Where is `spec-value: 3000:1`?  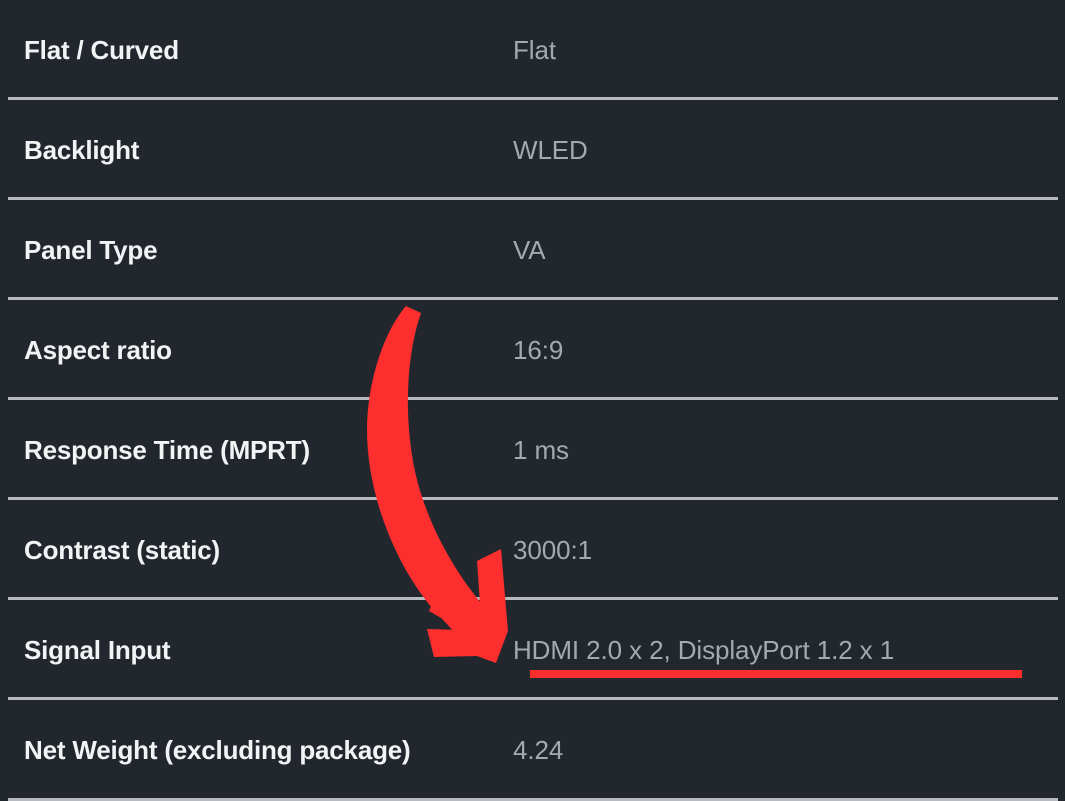
spec-value: 3000:1 is located at coordinates (552, 549).